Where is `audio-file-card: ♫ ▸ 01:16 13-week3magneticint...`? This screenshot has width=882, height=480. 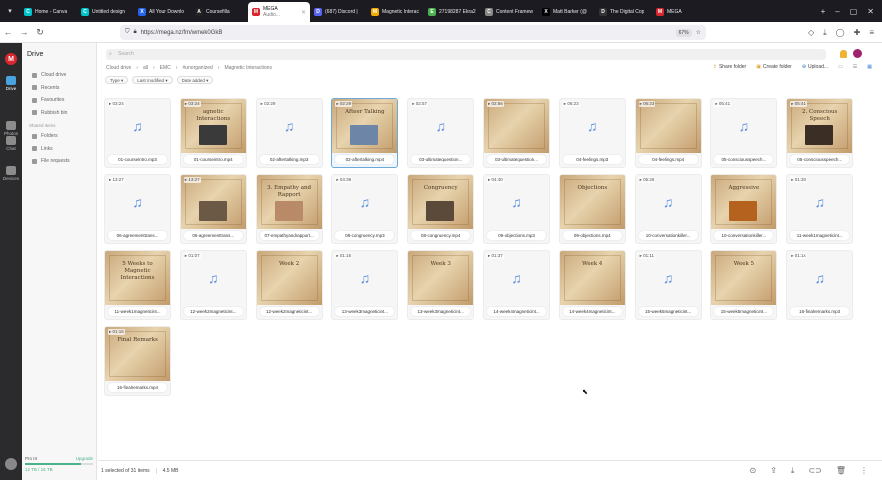 audio-file-card: ♫ ▸ 01:16 13-week3magneticint... is located at coordinates (365, 285).